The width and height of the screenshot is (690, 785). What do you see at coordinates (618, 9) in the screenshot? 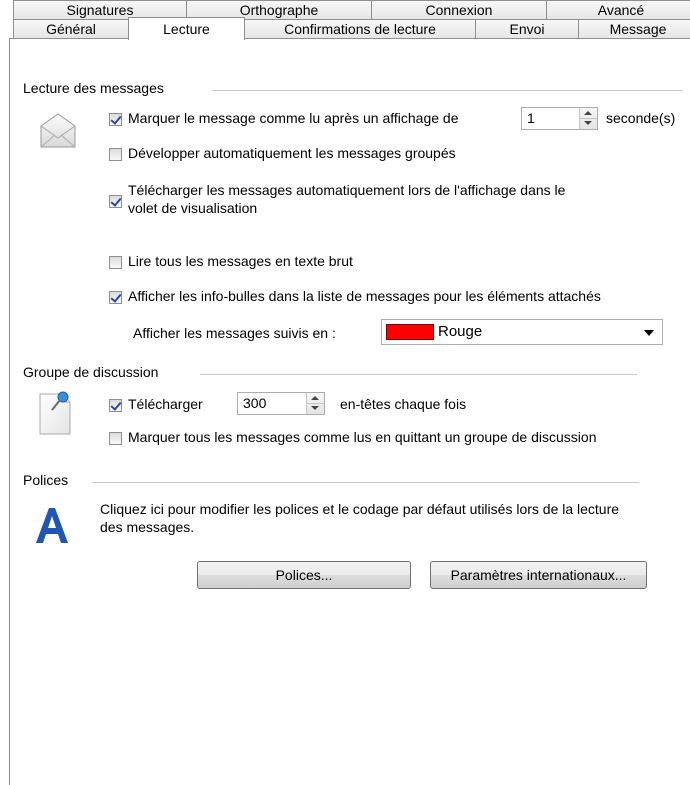
I see `tab-avance: Avancé` at bounding box center [618, 9].